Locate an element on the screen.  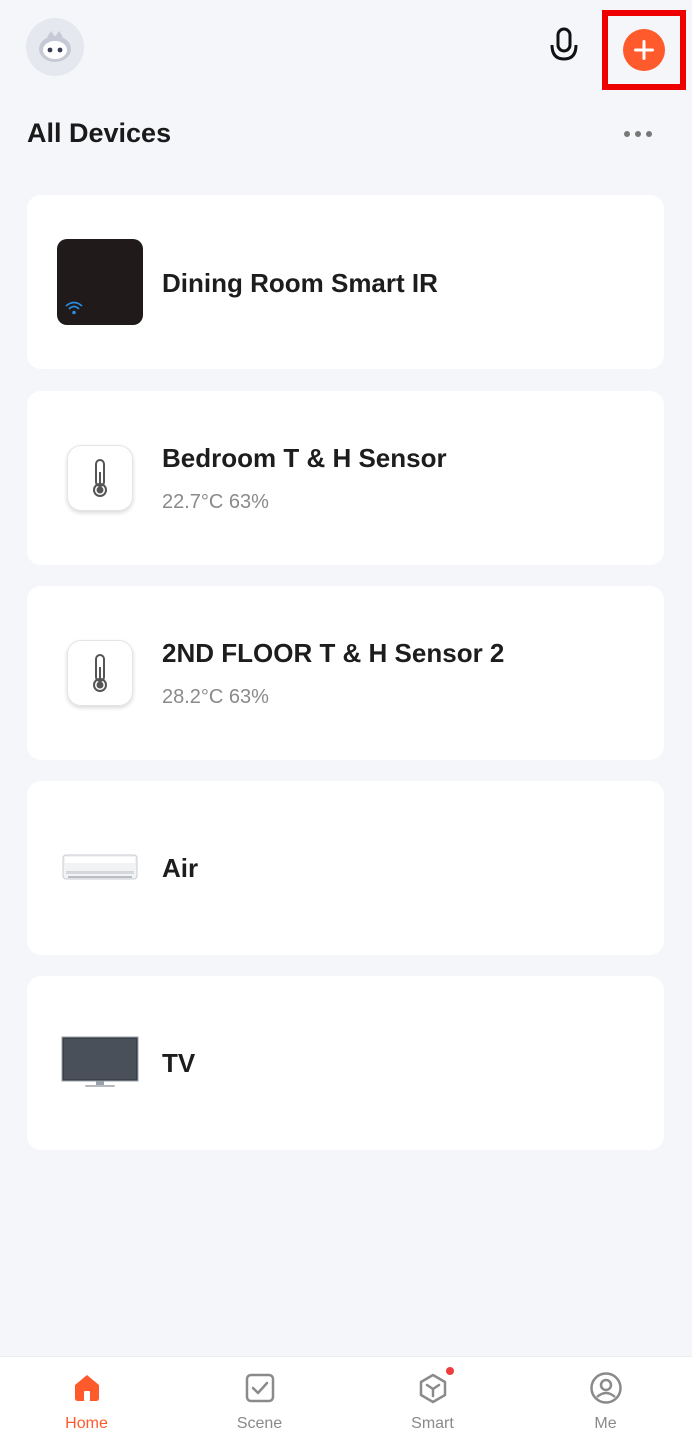
tab-label: Smart is located at coordinates (432, 1423).